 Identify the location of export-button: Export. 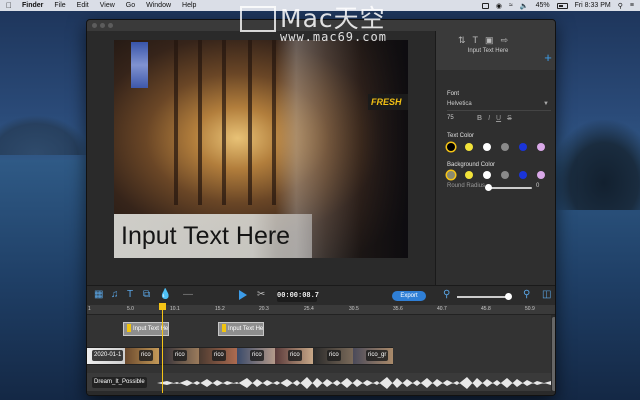
(409, 296).